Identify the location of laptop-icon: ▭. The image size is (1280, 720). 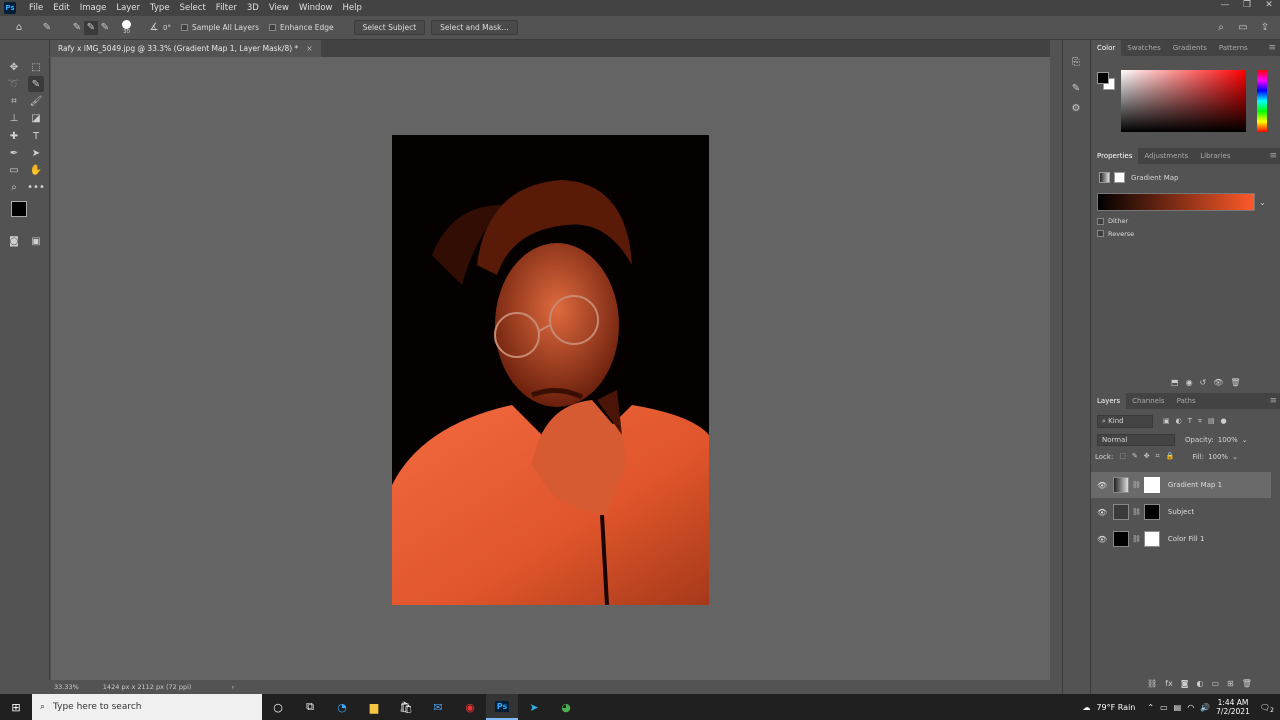
(1164, 707).